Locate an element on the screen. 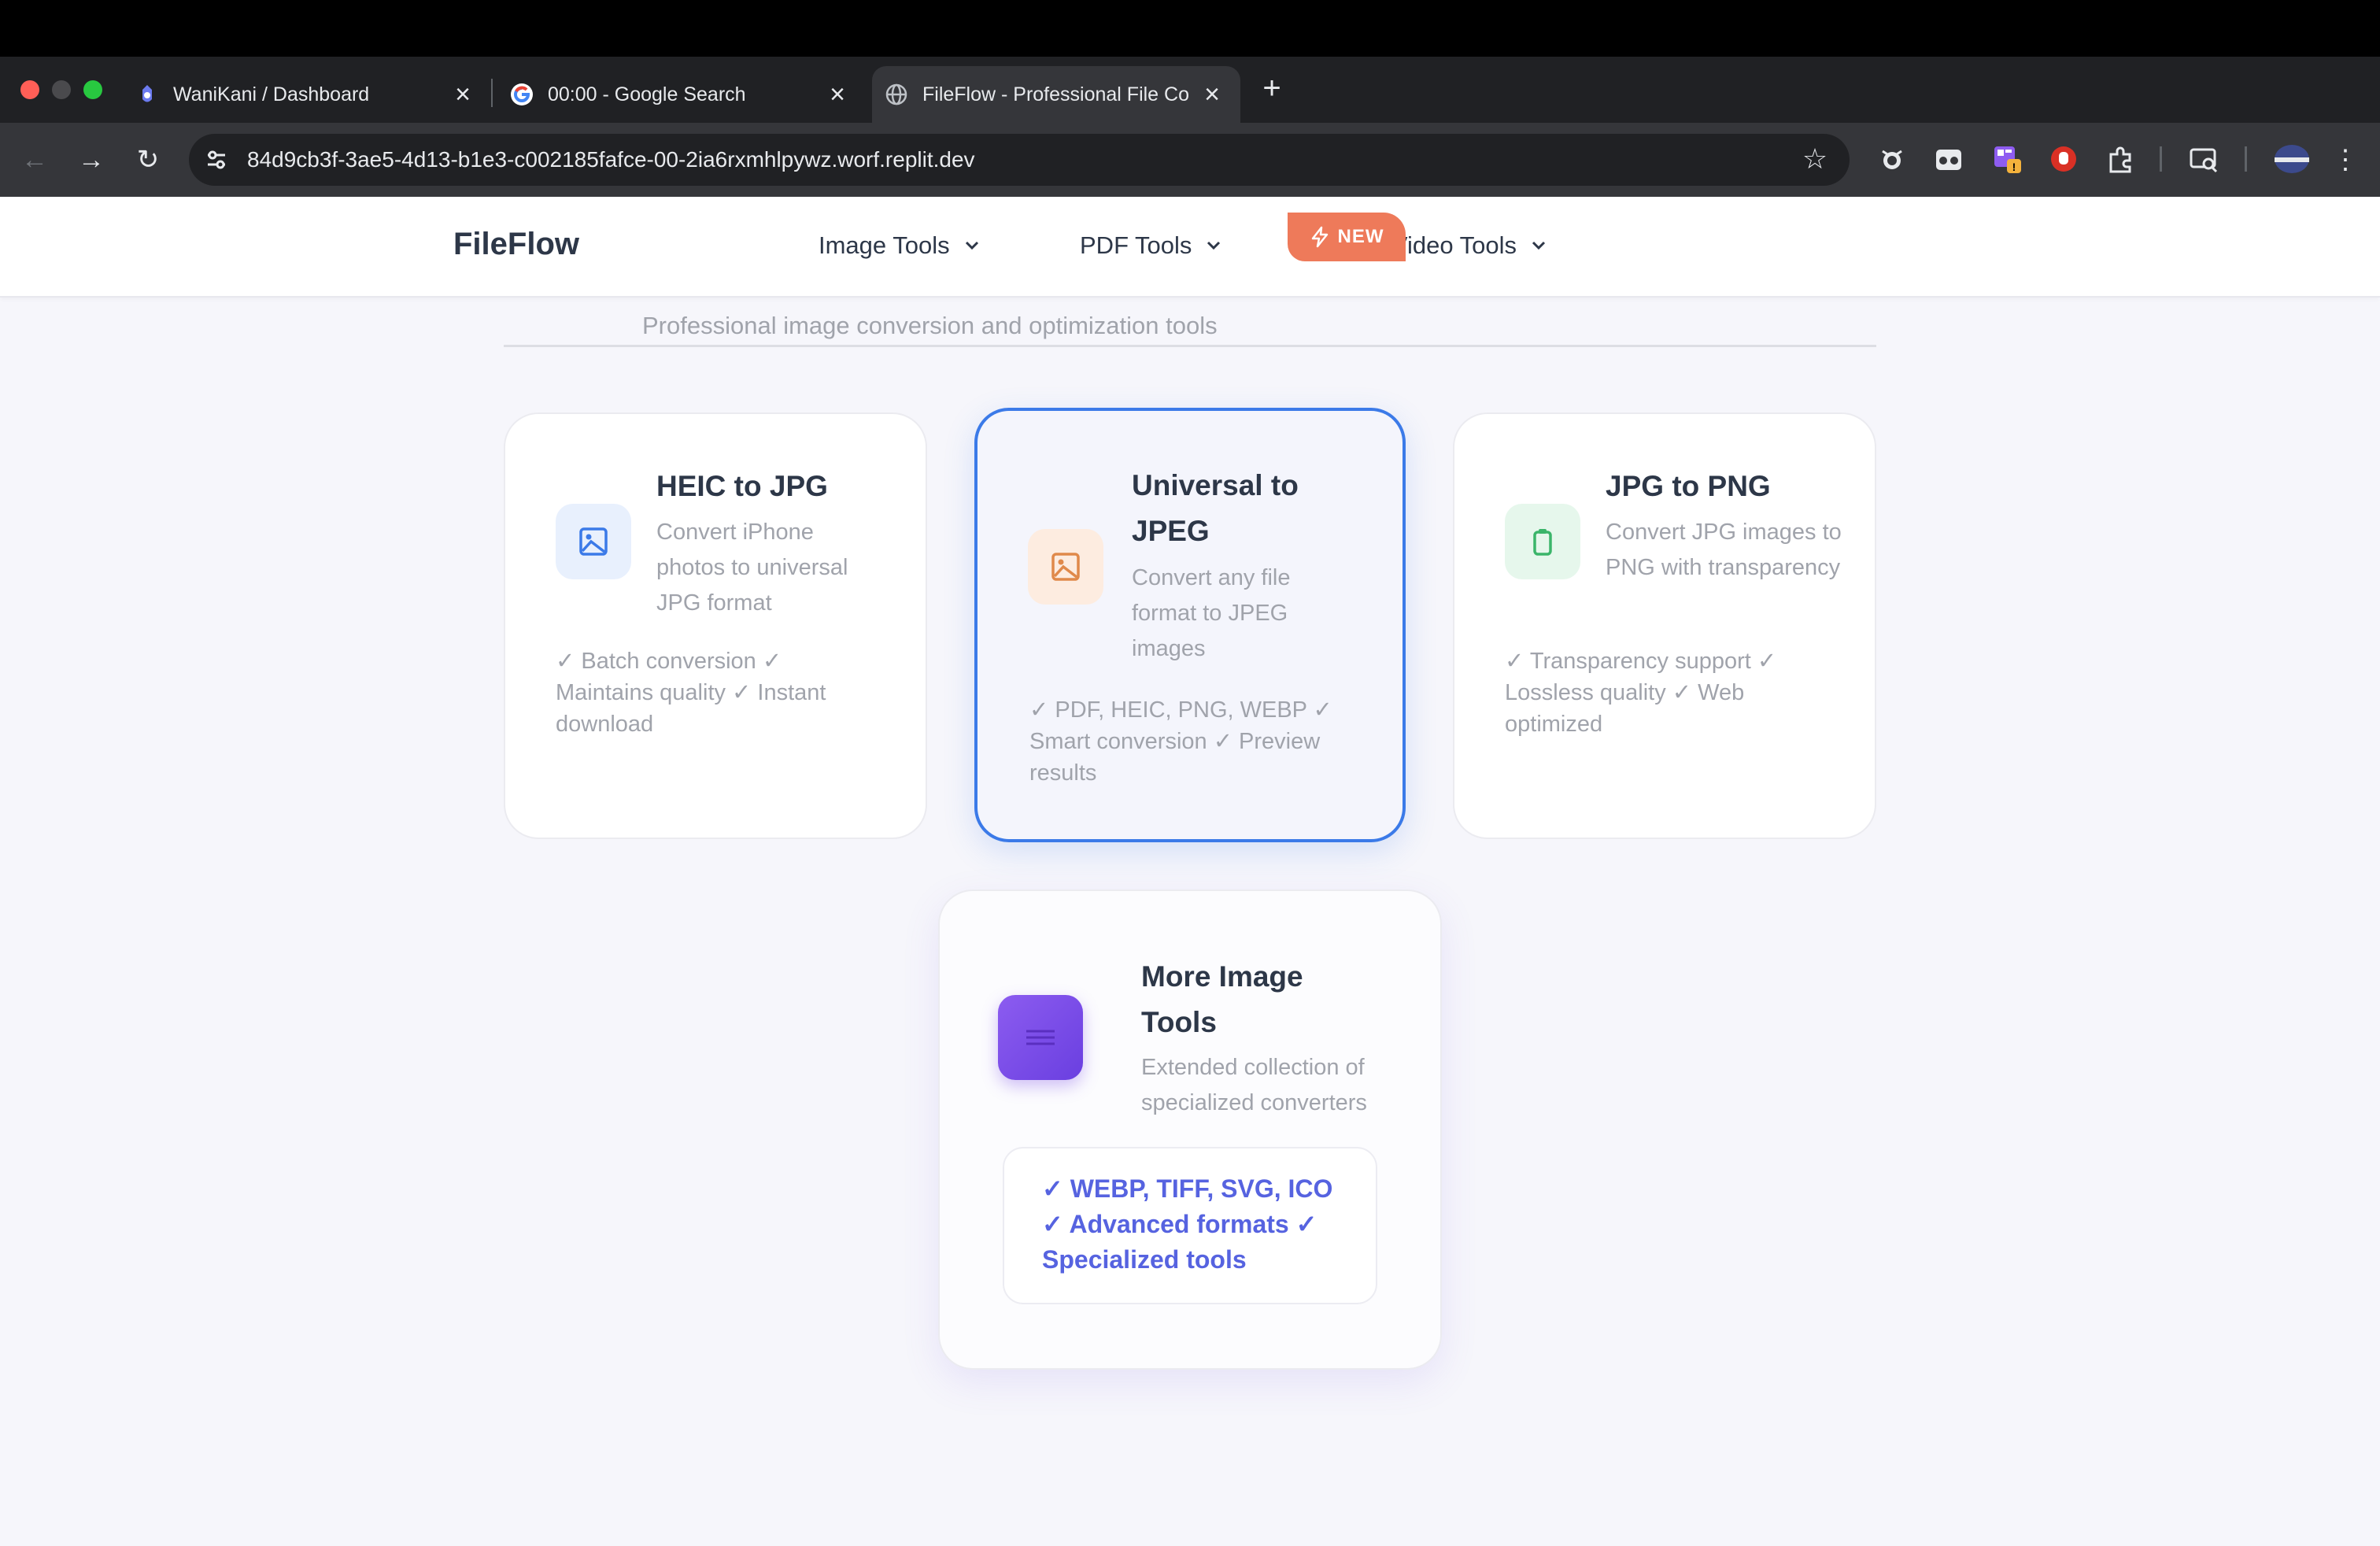 This screenshot has height=1546, width=2380. card-description: Convert any file format to JPEG images is located at coordinates (1211, 613).